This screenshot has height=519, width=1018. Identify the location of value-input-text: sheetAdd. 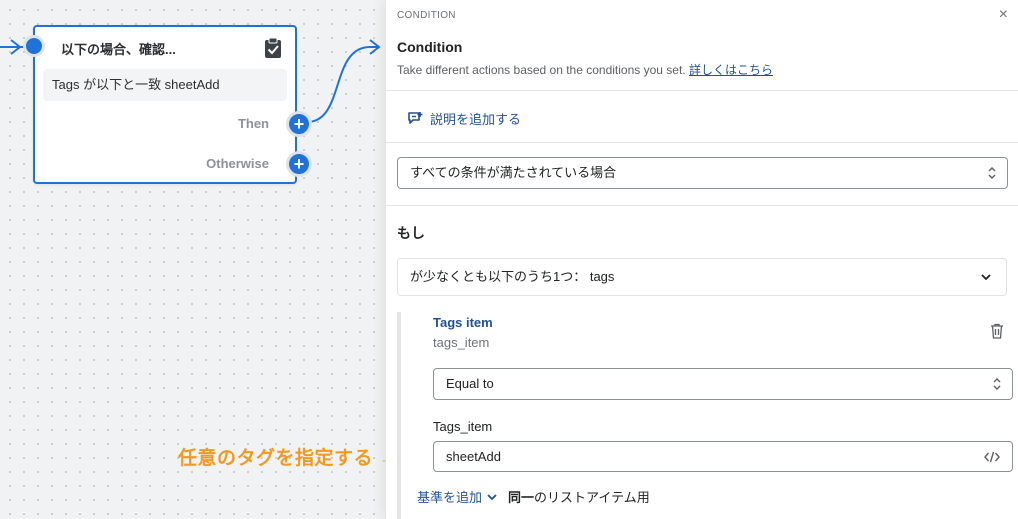
(473, 456).